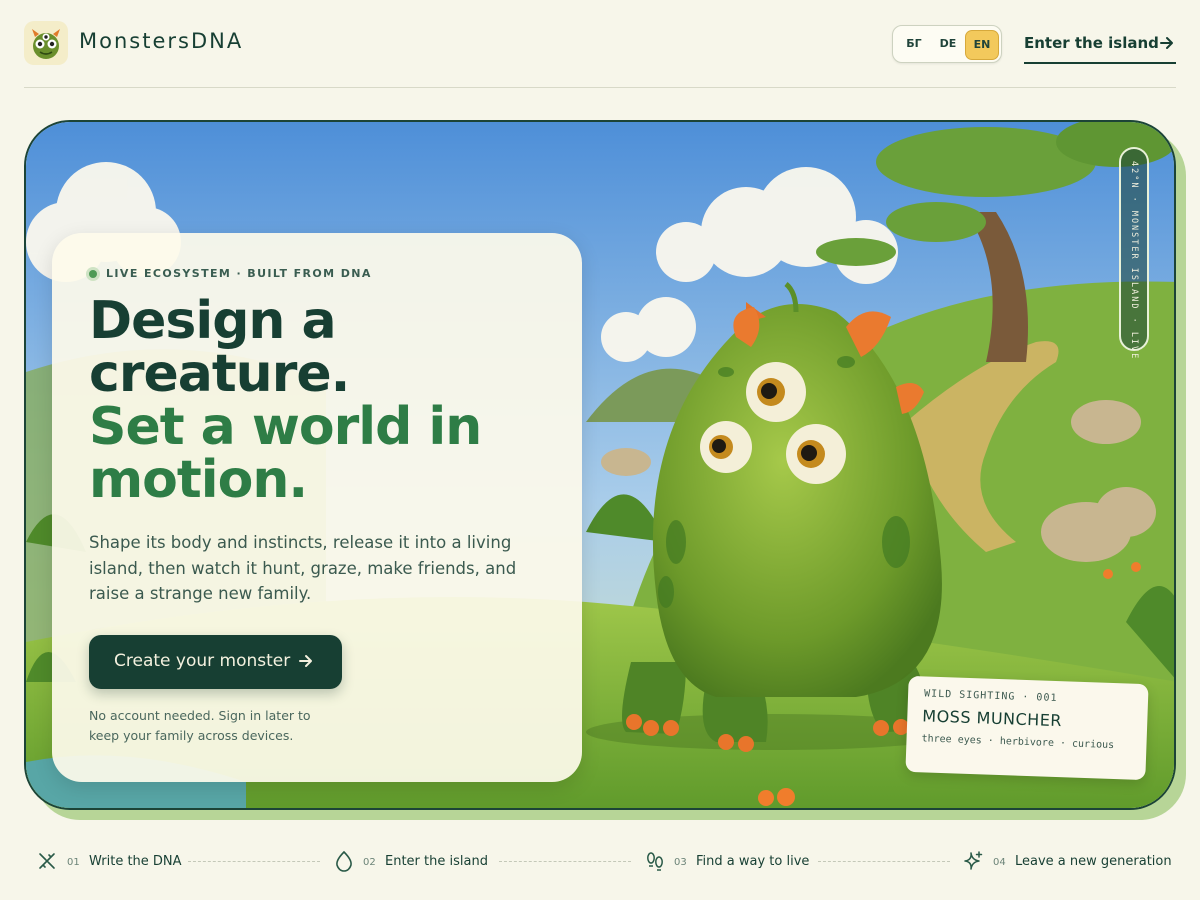 The height and width of the screenshot is (900, 1200). Describe the element at coordinates (213, 321) in the screenshot. I see `headline-line-1: Design a` at that location.